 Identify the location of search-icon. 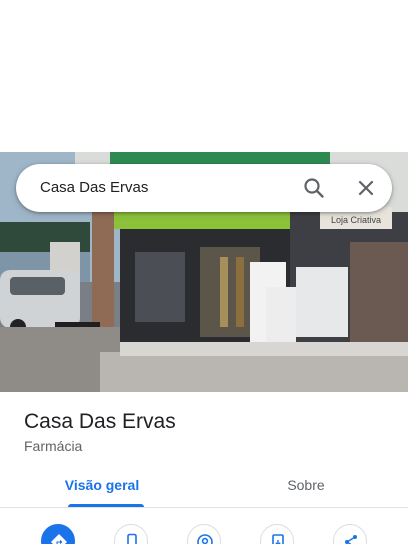
(314, 188).